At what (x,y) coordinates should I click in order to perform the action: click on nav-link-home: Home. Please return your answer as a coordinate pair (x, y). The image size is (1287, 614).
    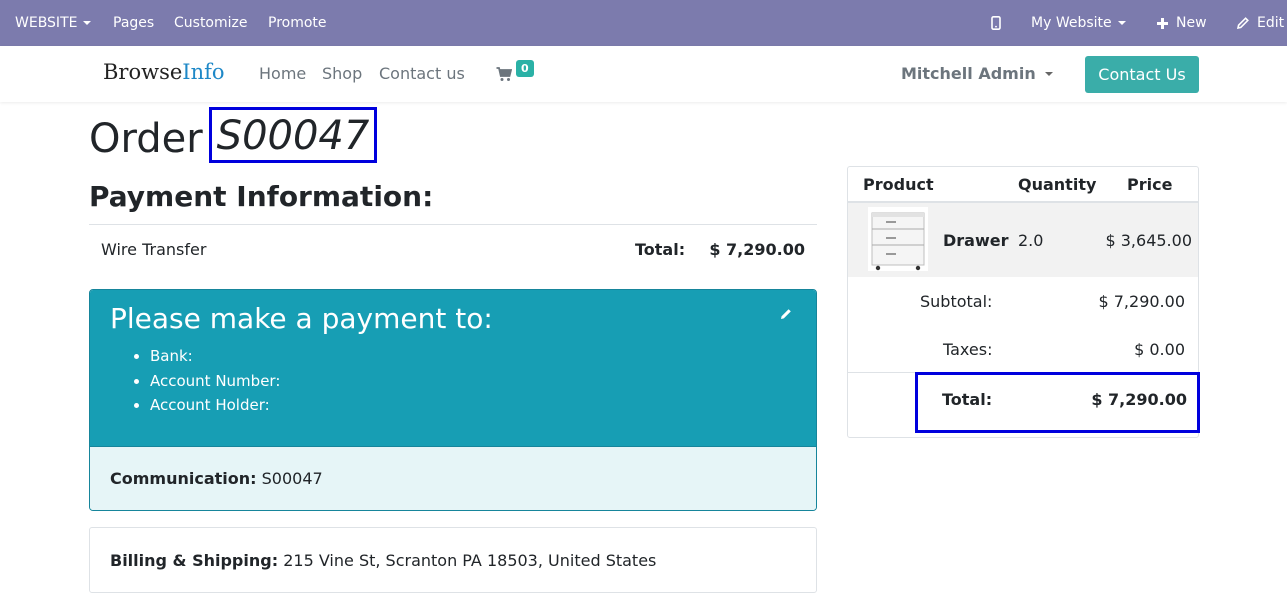
    Looking at the image, I should click on (282, 73).